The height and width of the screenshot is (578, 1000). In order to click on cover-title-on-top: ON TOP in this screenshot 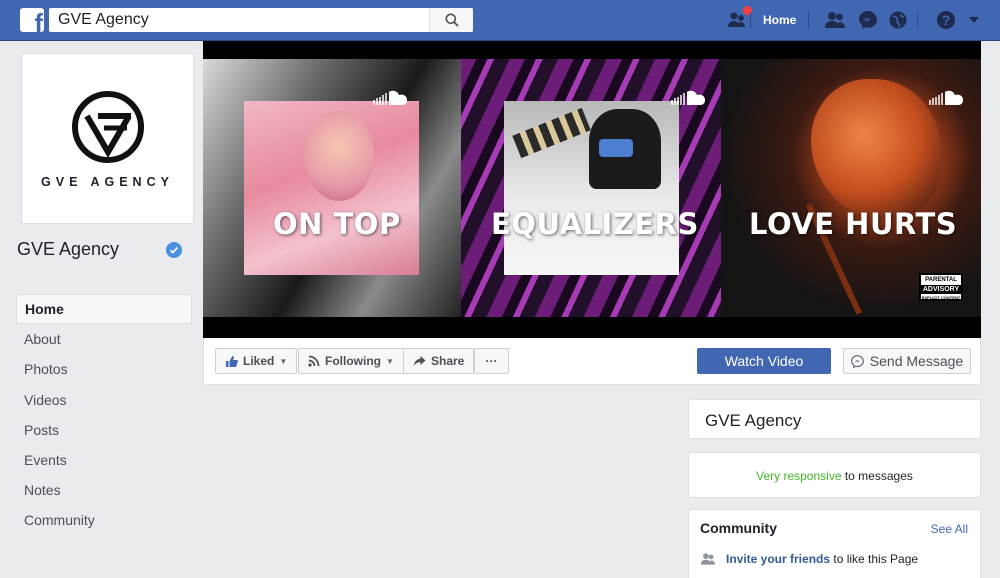, I will do `click(337, 224)`.